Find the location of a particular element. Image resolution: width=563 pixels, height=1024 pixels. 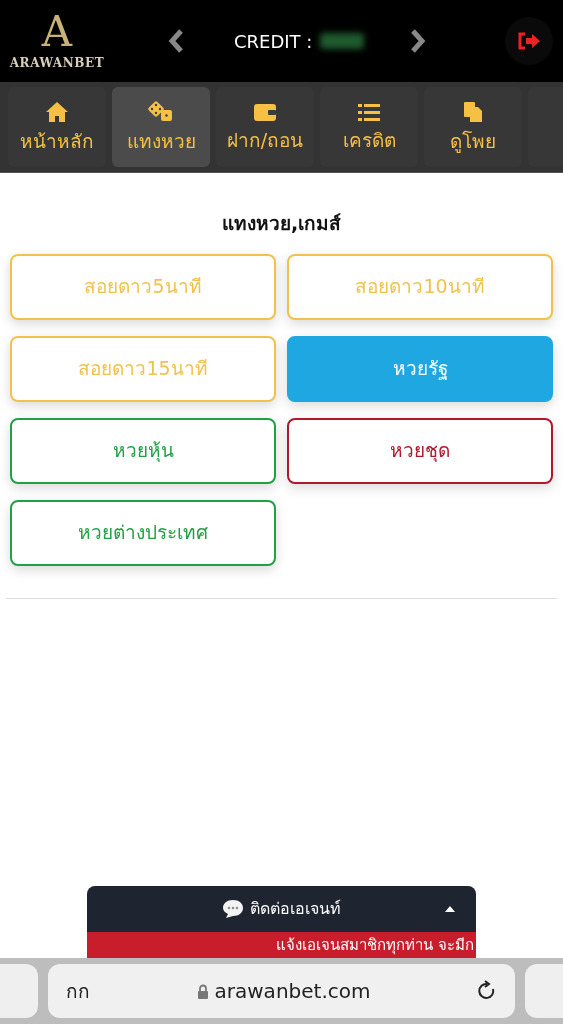

section-title: แทงหวย,เกมส์ is located at coordinates (281, 223).